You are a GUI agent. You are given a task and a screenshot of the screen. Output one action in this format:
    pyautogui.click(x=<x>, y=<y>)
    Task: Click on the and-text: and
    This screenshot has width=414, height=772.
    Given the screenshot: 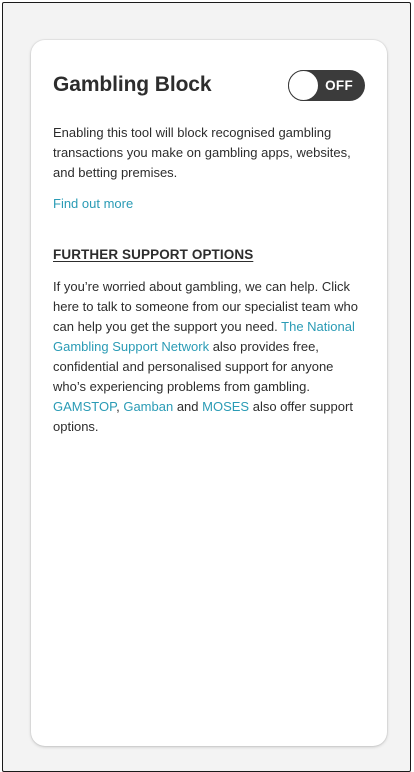 What is the action you would take?
    pyautogui.click(x=188, y=406)
    